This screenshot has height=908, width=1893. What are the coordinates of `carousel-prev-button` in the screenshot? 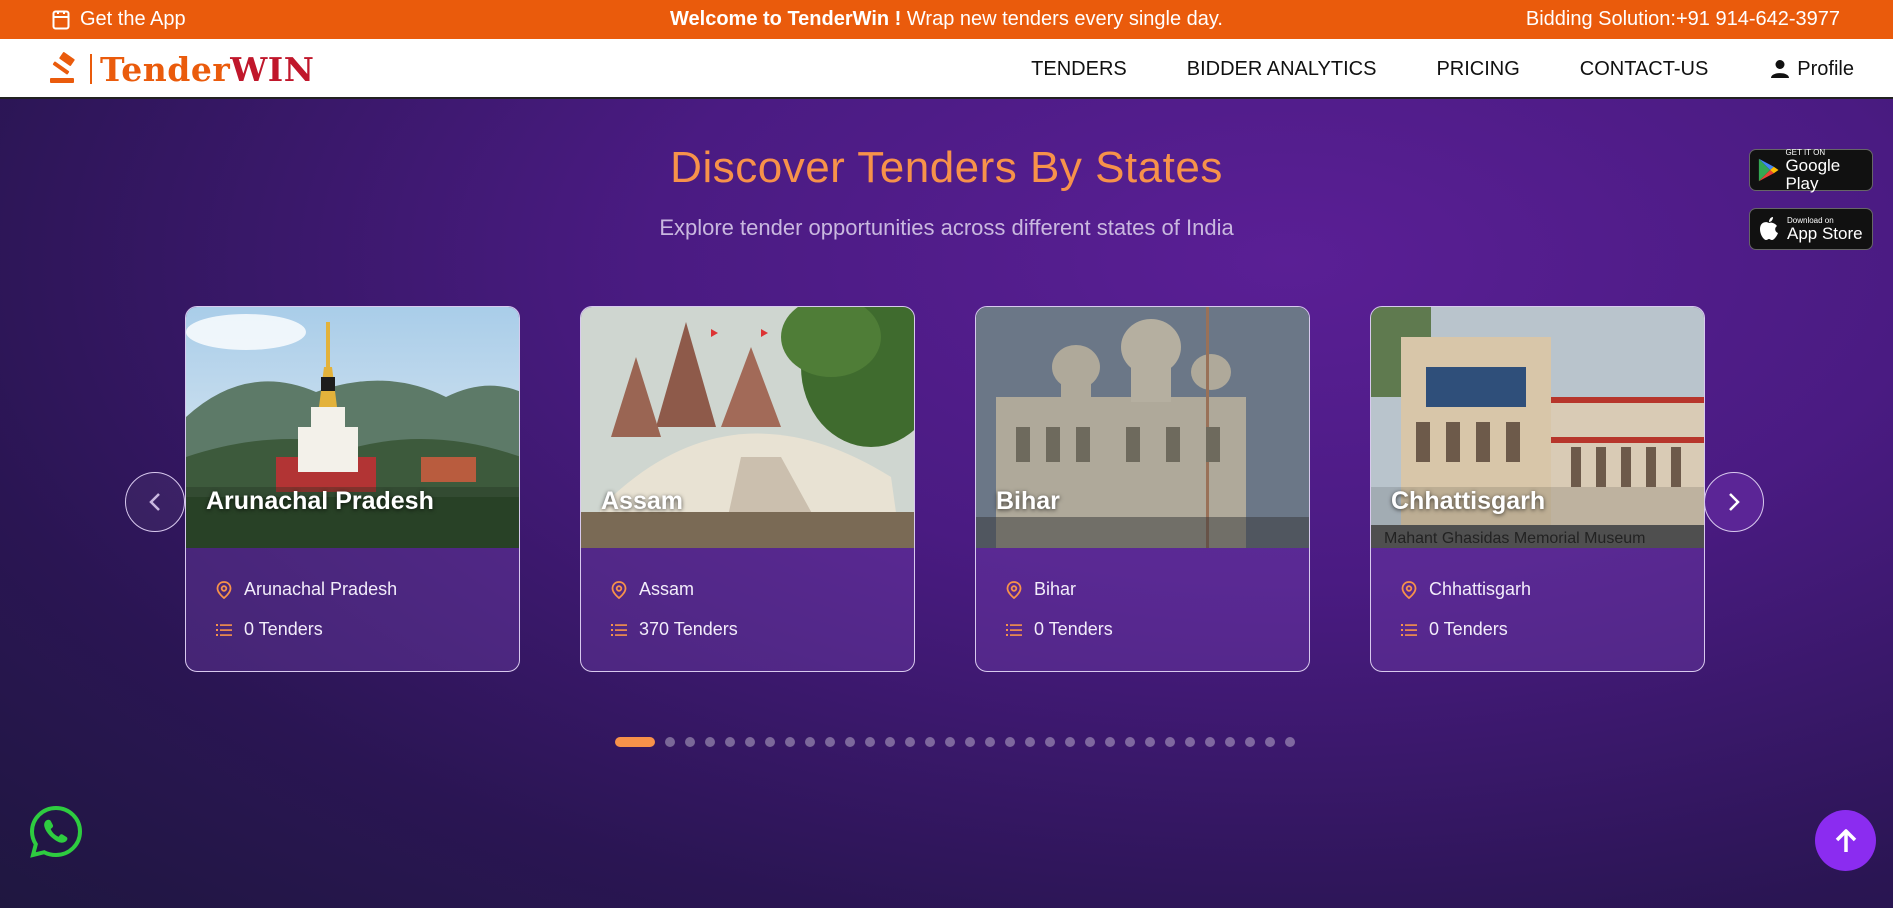 It's located at (155, 502).